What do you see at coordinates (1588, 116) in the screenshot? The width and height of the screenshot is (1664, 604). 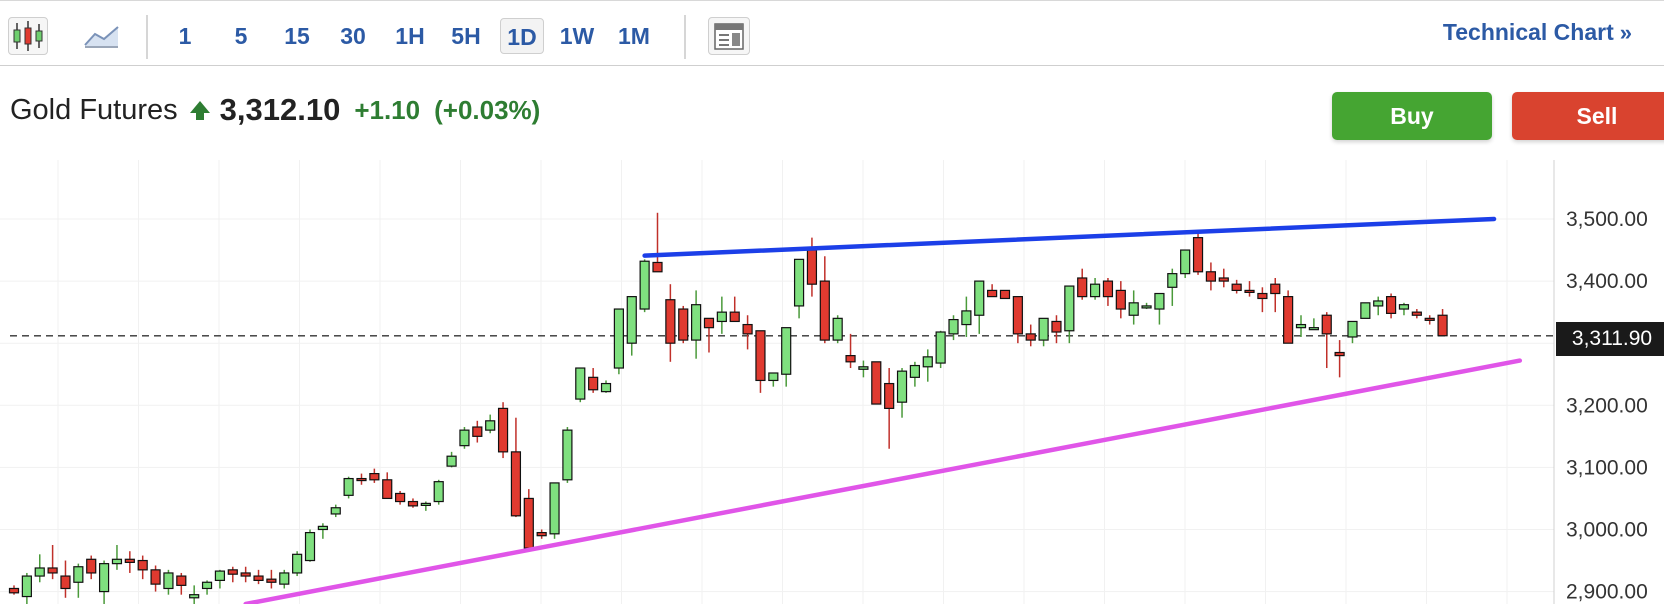 I see `sell-button: Sell` at bounding box center [1588, 116].